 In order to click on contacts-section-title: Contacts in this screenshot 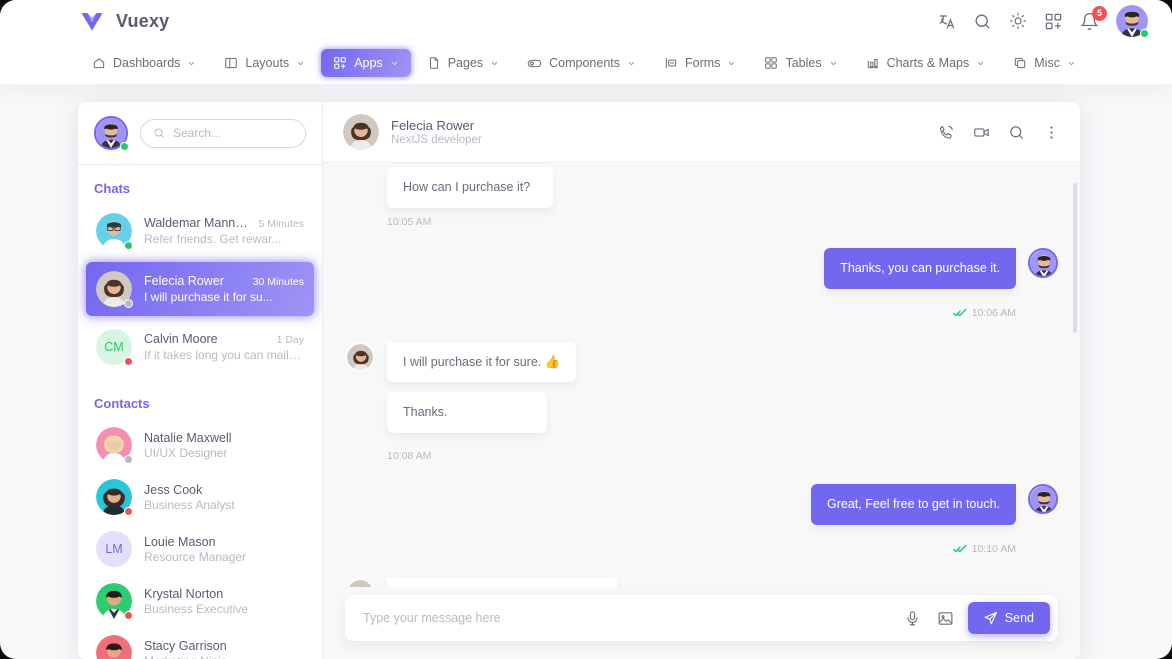, I will do `click(122, 403)`.